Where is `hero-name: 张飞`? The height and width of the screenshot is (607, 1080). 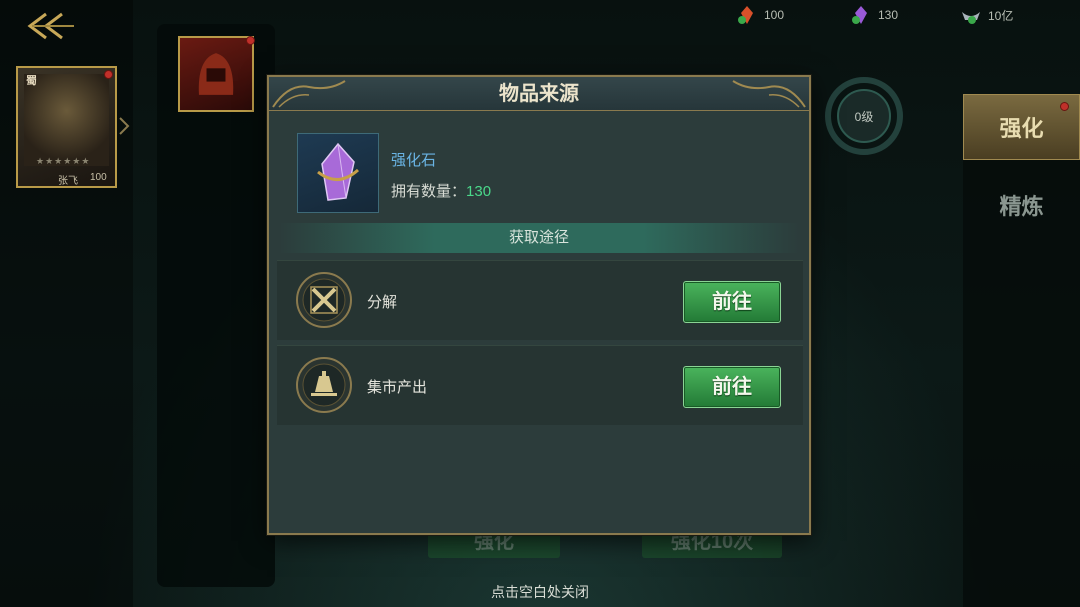
hero-name: 张飞 is located at coordinates (68, 181).